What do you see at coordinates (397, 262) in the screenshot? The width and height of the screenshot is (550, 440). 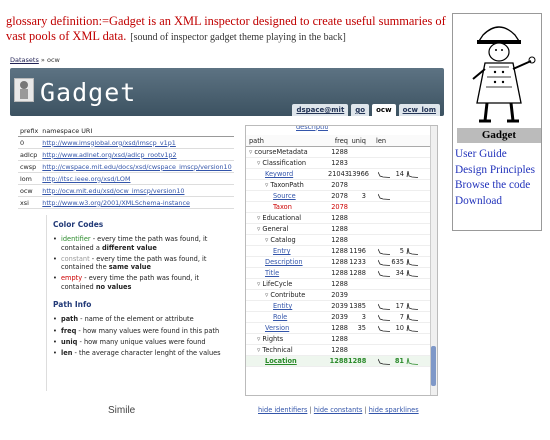 I see `tree-len-value: 635` at bounding box center [397, 262].